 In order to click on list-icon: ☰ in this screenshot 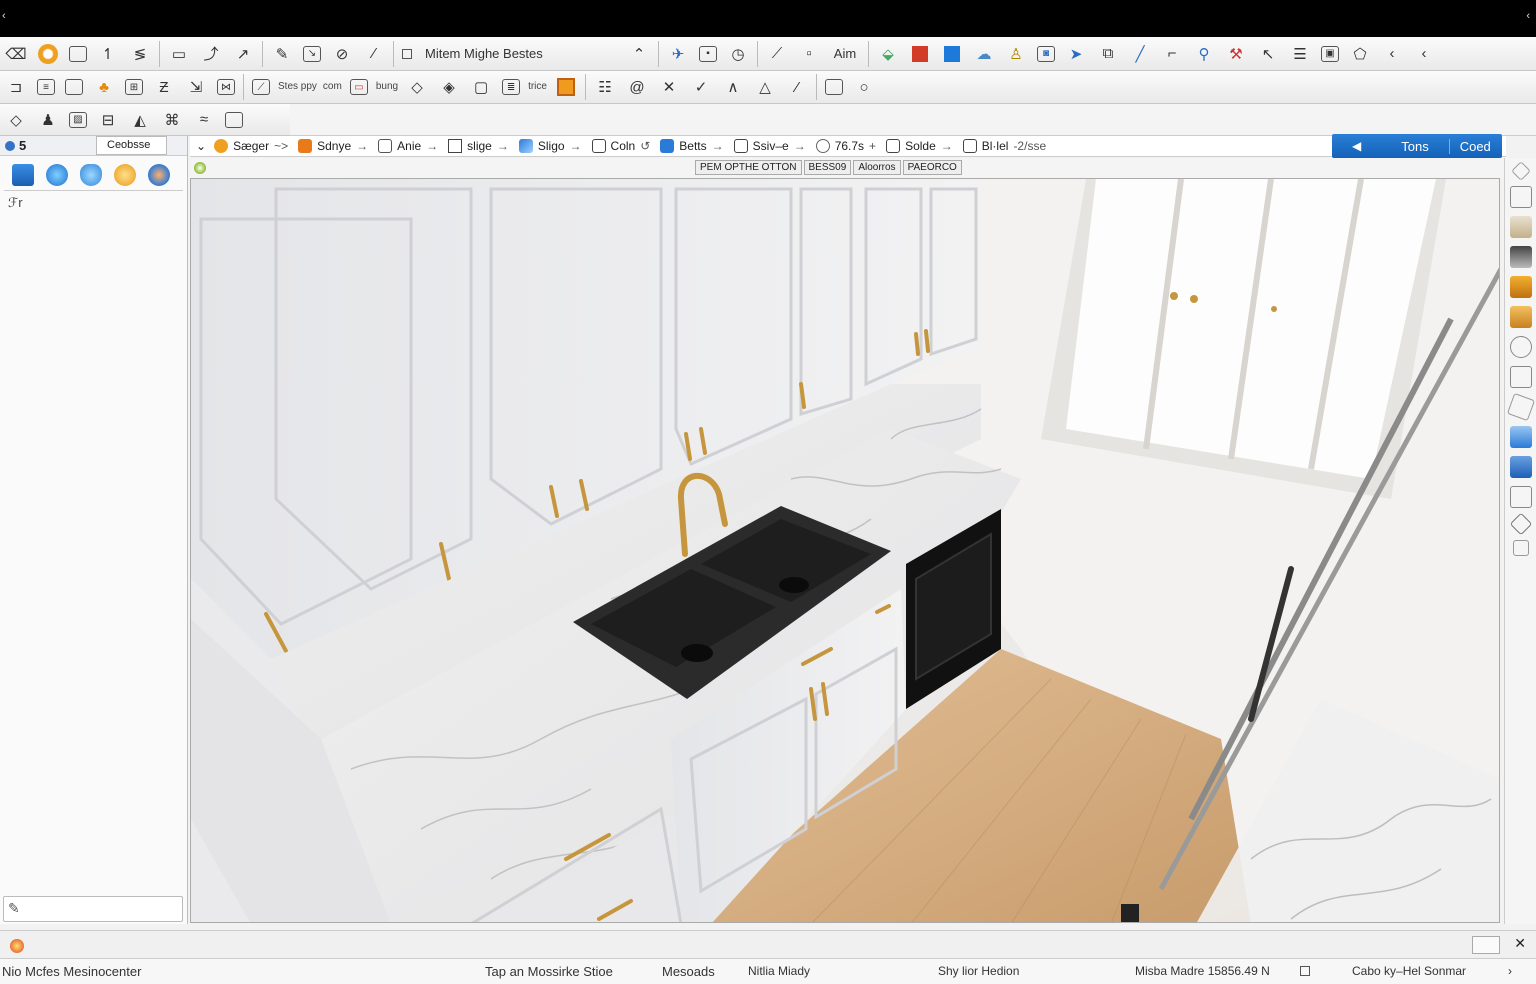, I will do `click(1300, 54)`.